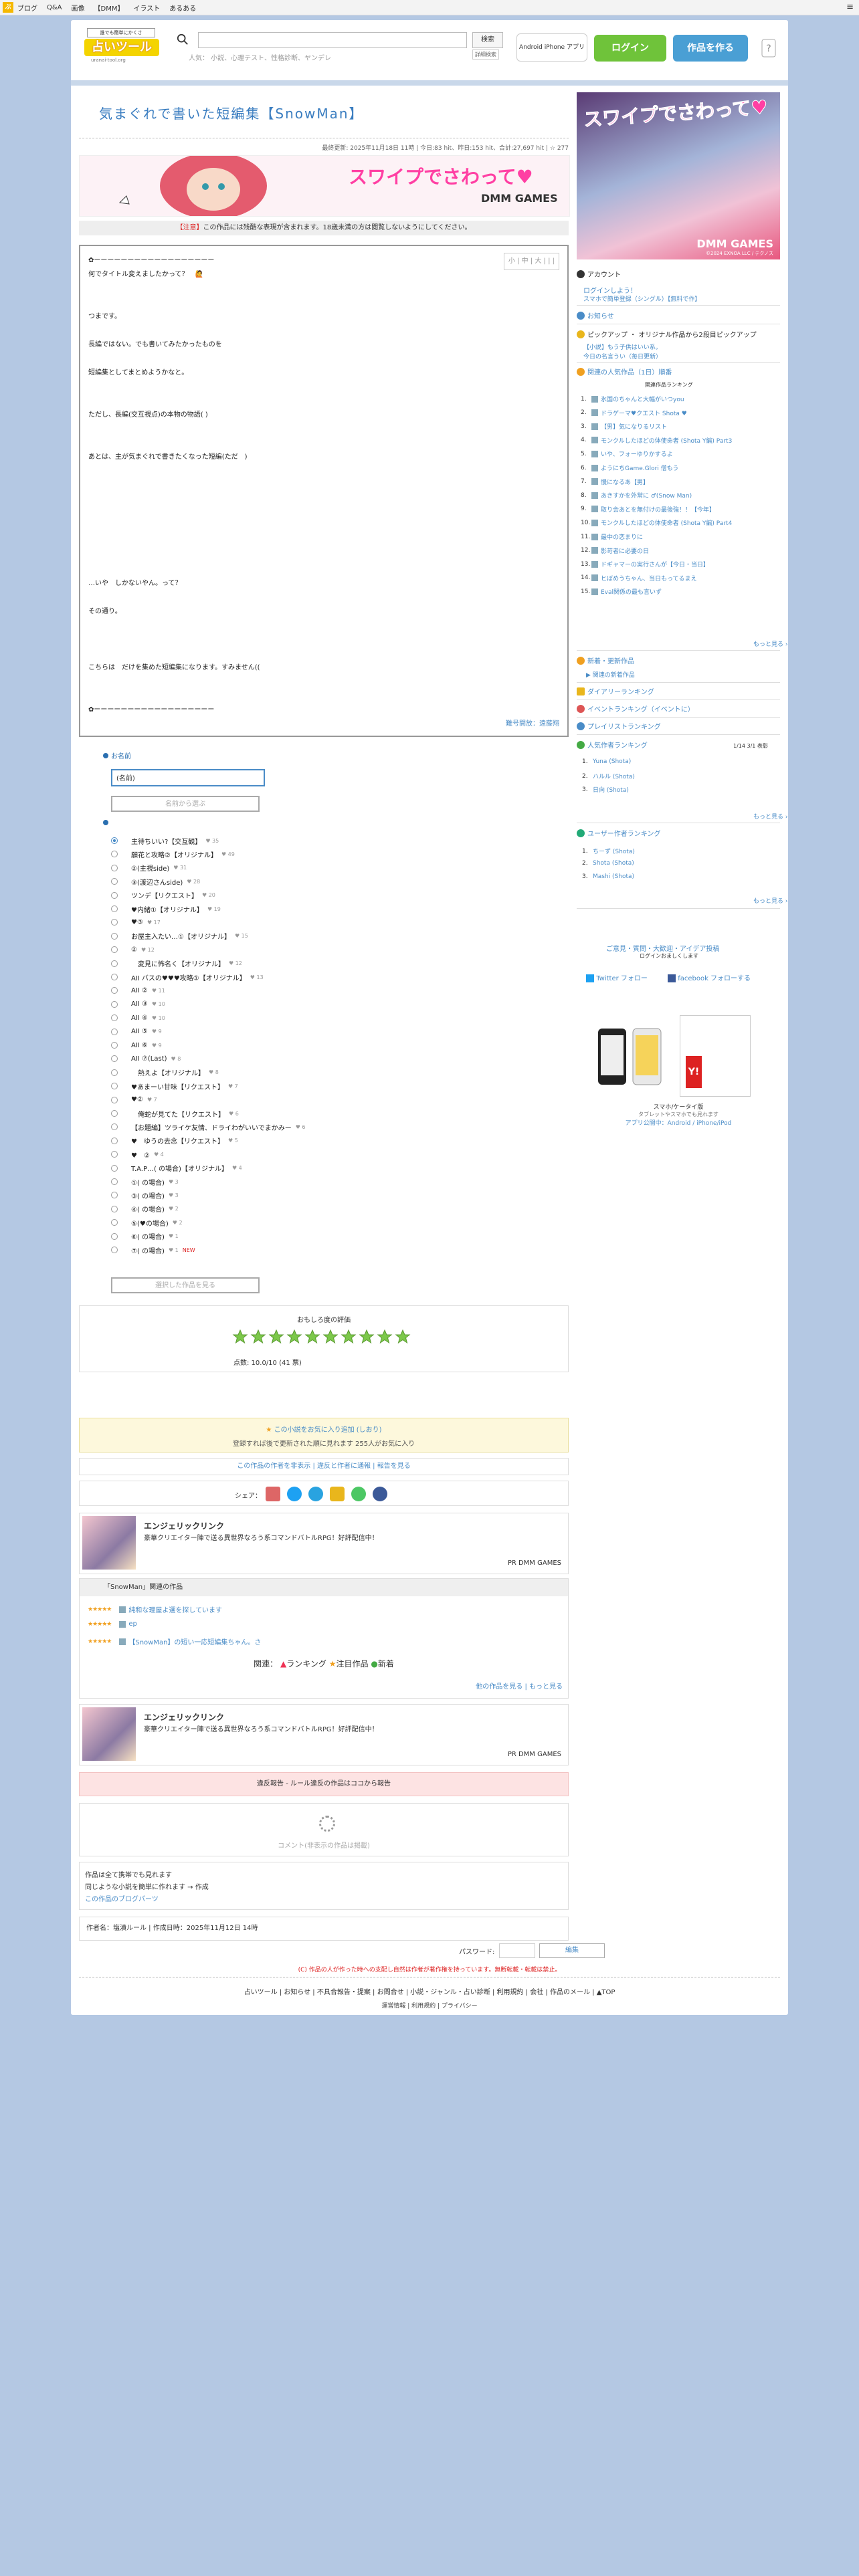 Image resolution: width=859 pixels, height=2576 pixels. Describe the element at coordinates (429, 2006) in the screenshot. I see `footer-links-secondary: 運営情報 | 利用規約 | プライバシー` at that location.